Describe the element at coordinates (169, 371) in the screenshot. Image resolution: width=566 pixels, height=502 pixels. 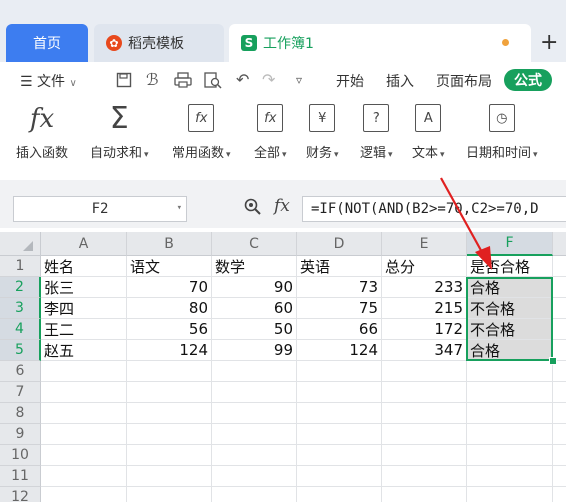
I see `cell-b6` at that location.